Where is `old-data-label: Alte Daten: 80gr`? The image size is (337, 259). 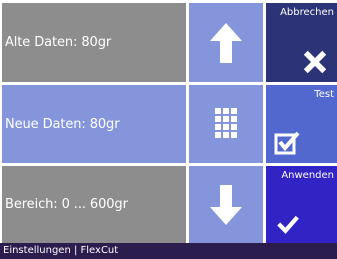 old-data-label: Alte Daten: 80gr is located at coordinates (58, 42).